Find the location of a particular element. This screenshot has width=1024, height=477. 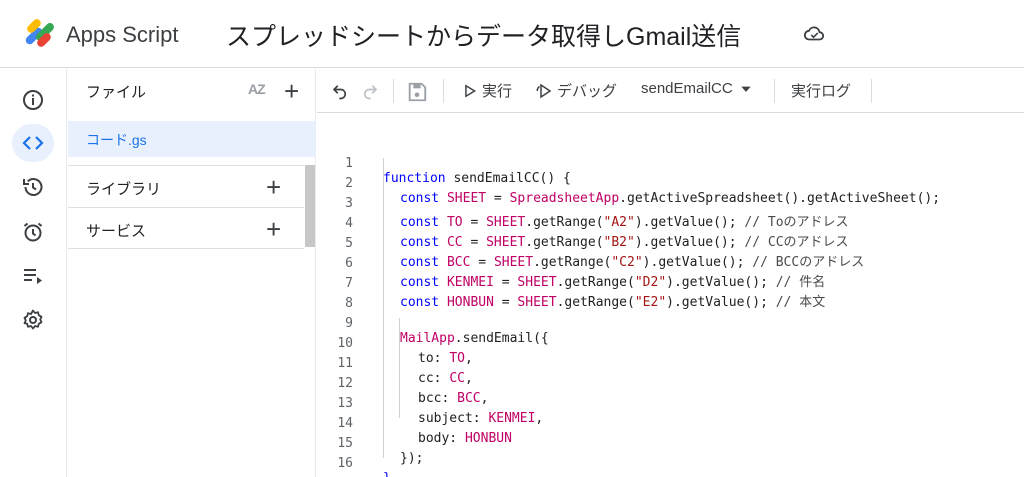

info-icon is located at coordinates (33, 100).